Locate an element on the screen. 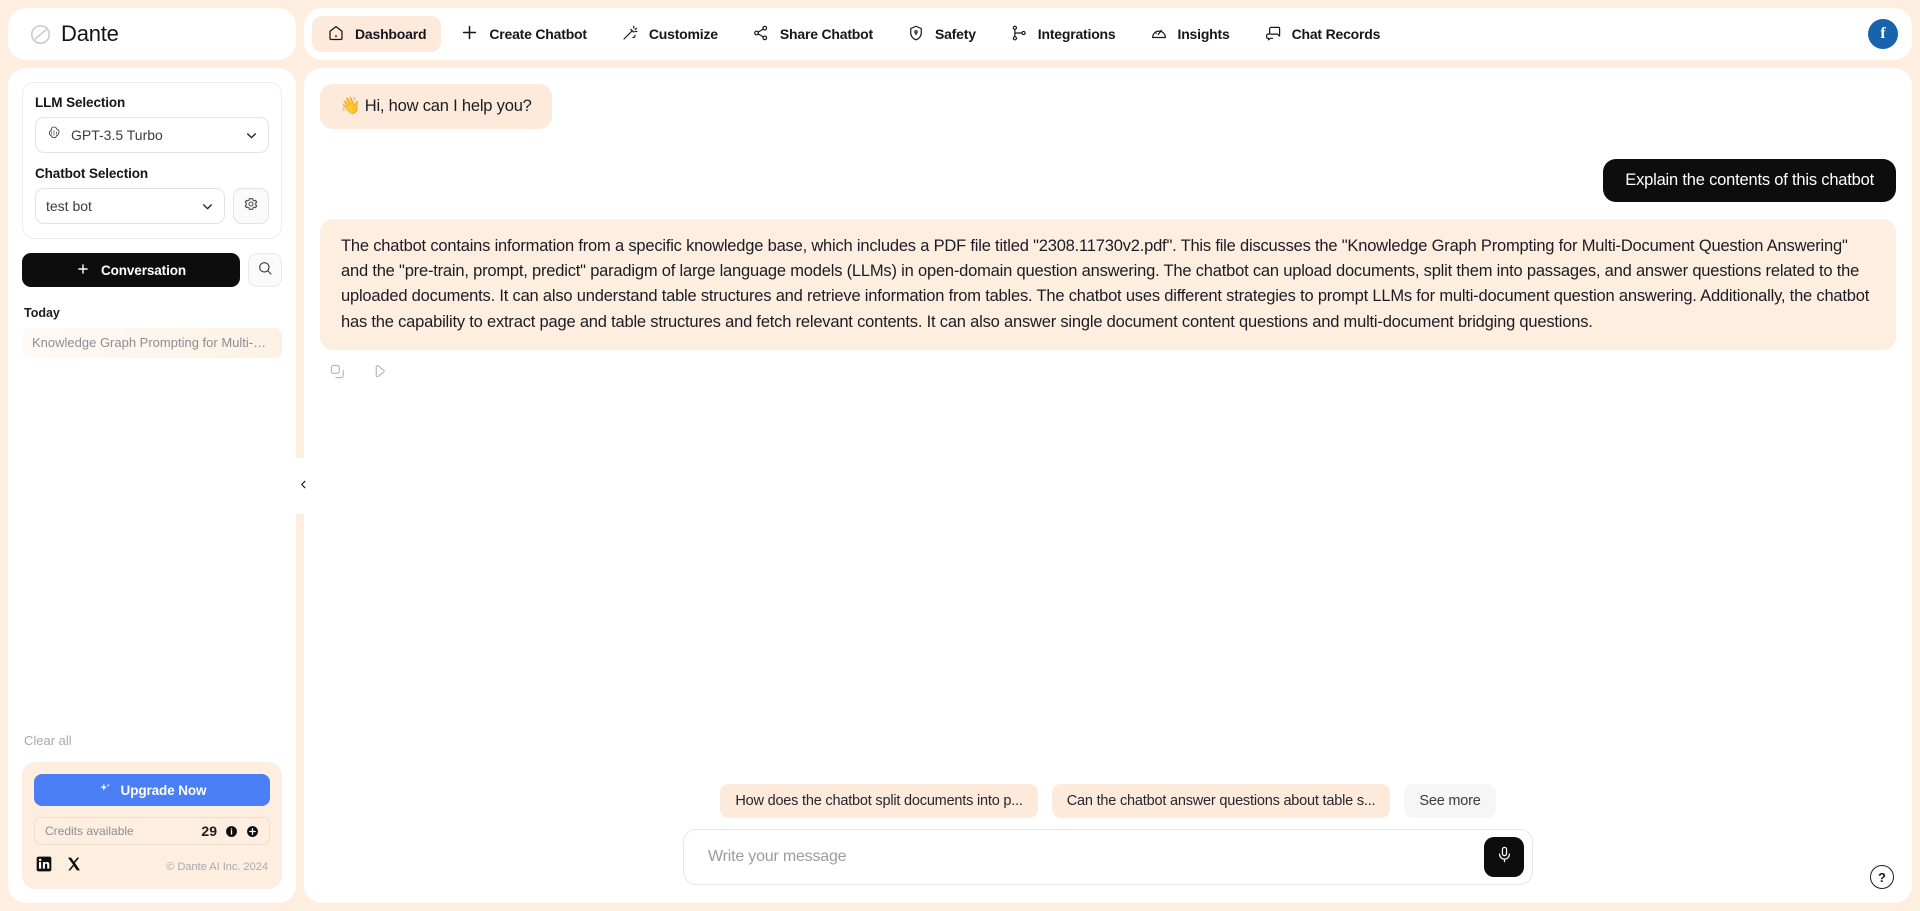 Image resolution: width=1920 pixels, height=911 pixels. message-actions is located at coordinates (1108, 365).